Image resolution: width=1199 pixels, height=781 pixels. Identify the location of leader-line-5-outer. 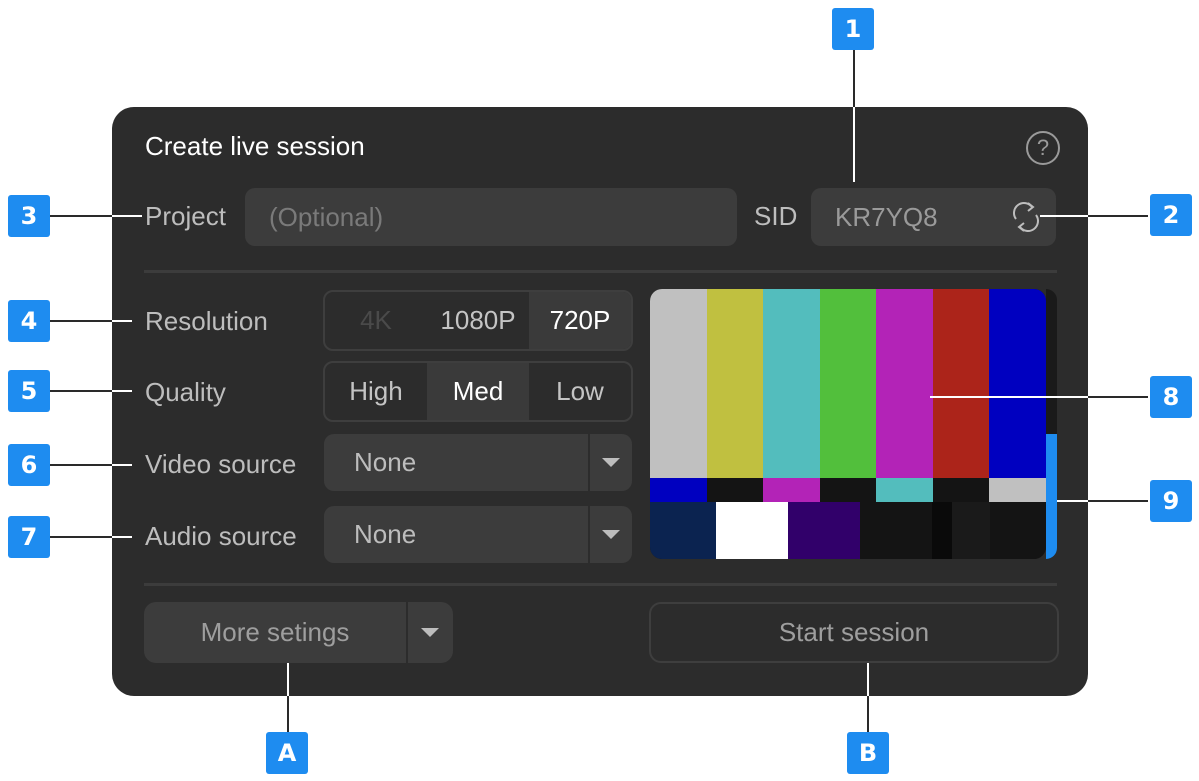
(81, 391).